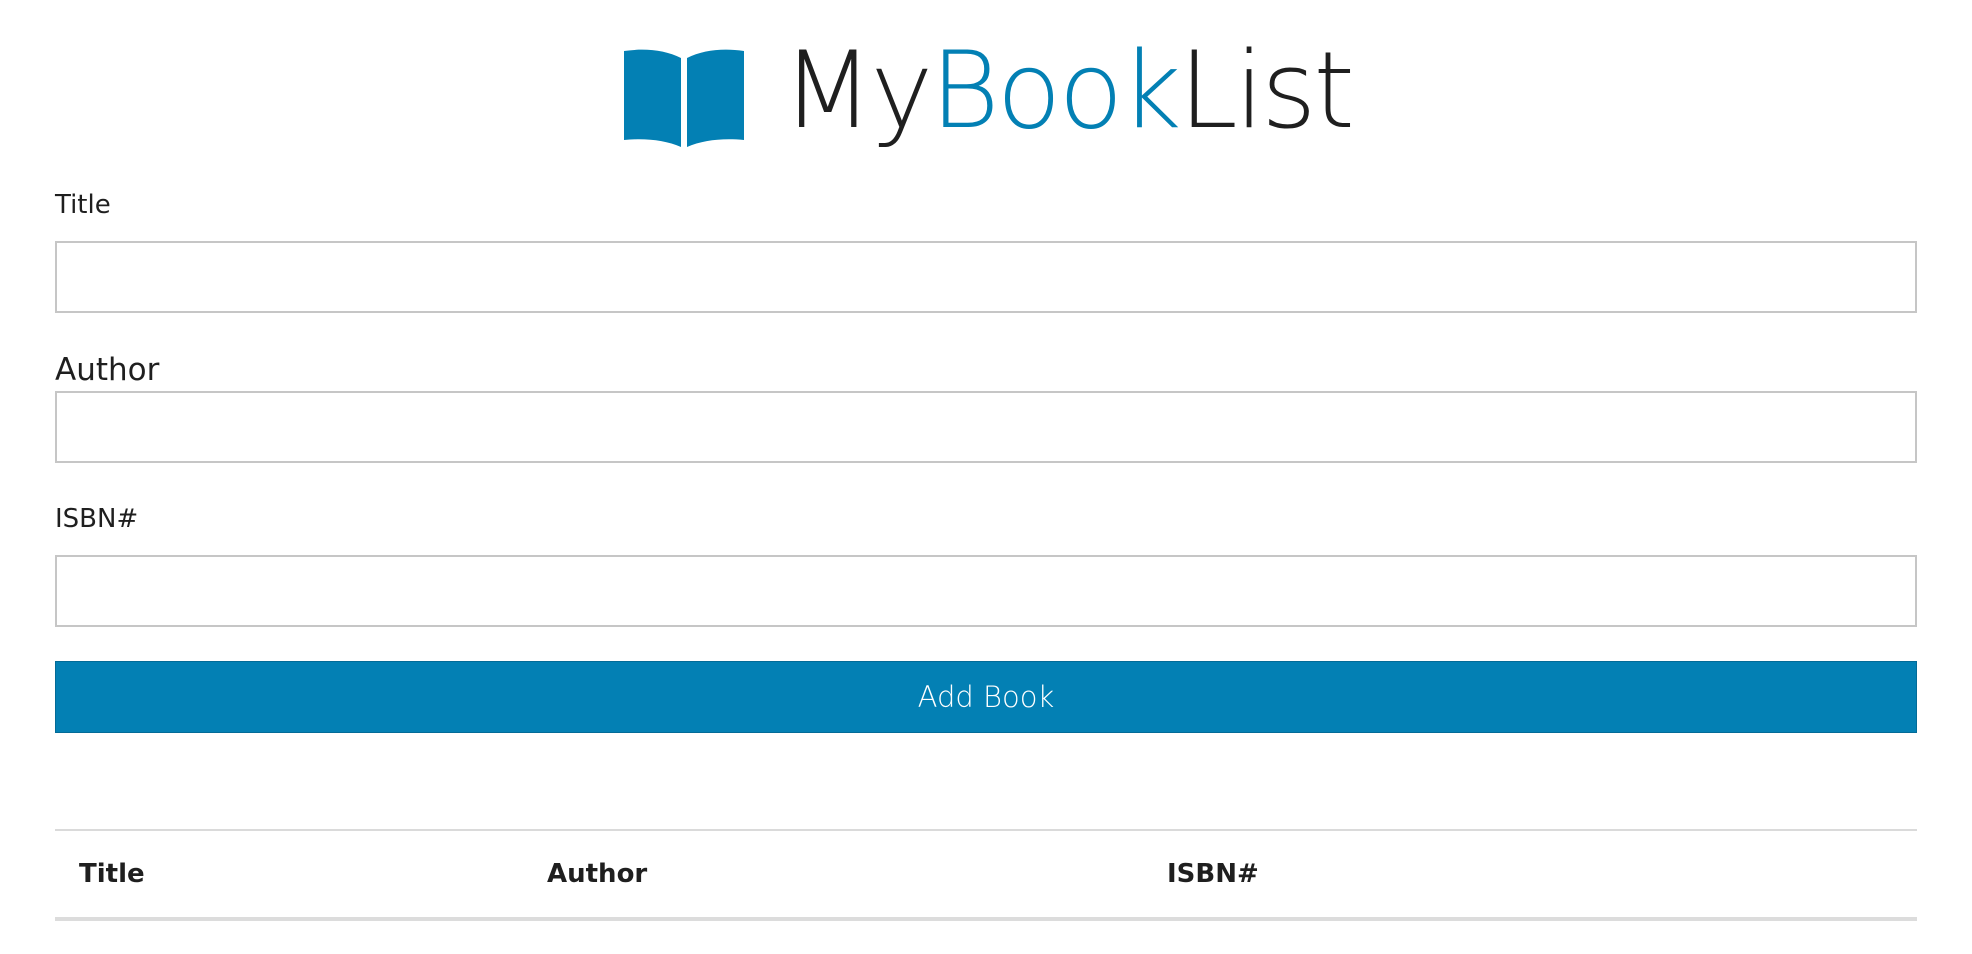  What do you see at coordinates (83, 205) in the screenshot?
I see `title-label: Title` at bounding box center [83, 205].